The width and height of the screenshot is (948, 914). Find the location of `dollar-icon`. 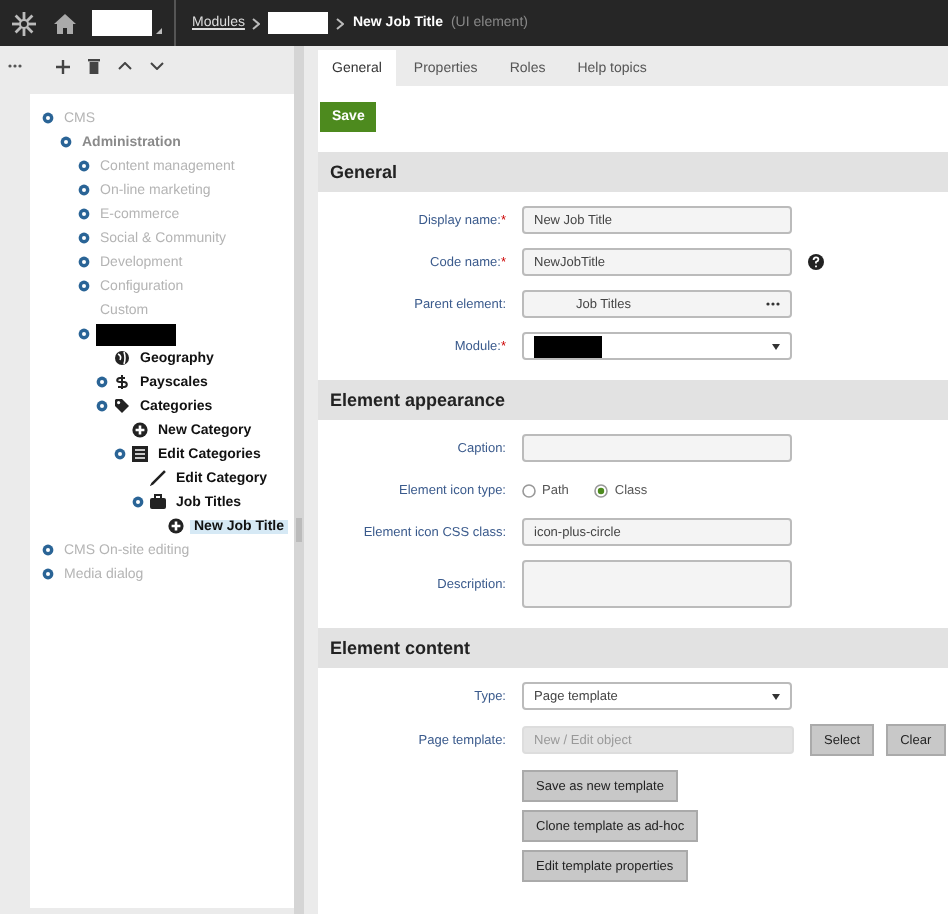

dollar-icon is located at coordinates (122, 382).